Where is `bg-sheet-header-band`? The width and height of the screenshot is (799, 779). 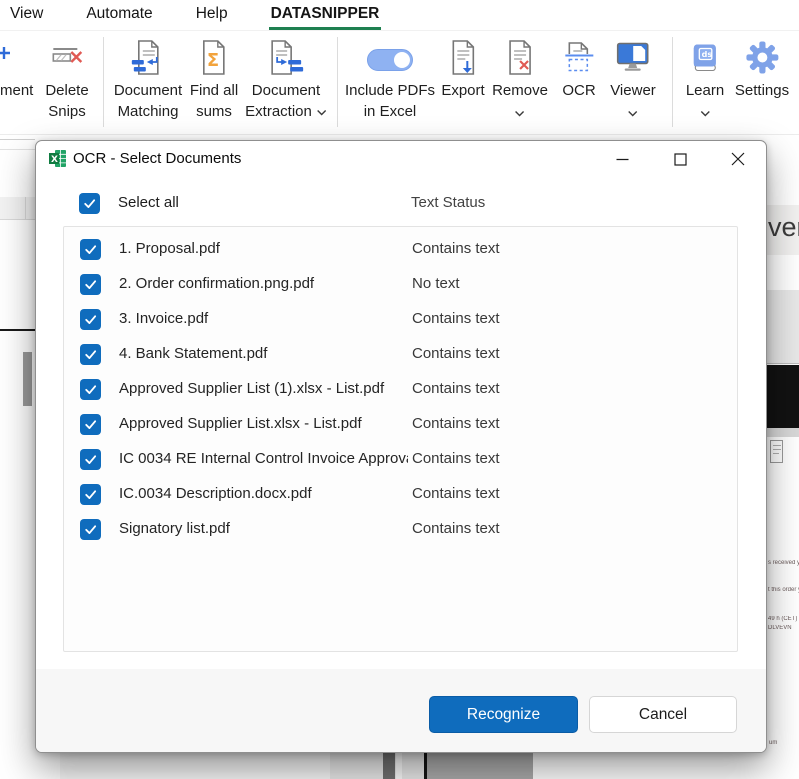
bg-sheet-header-band is located at coordinates (17, 208).